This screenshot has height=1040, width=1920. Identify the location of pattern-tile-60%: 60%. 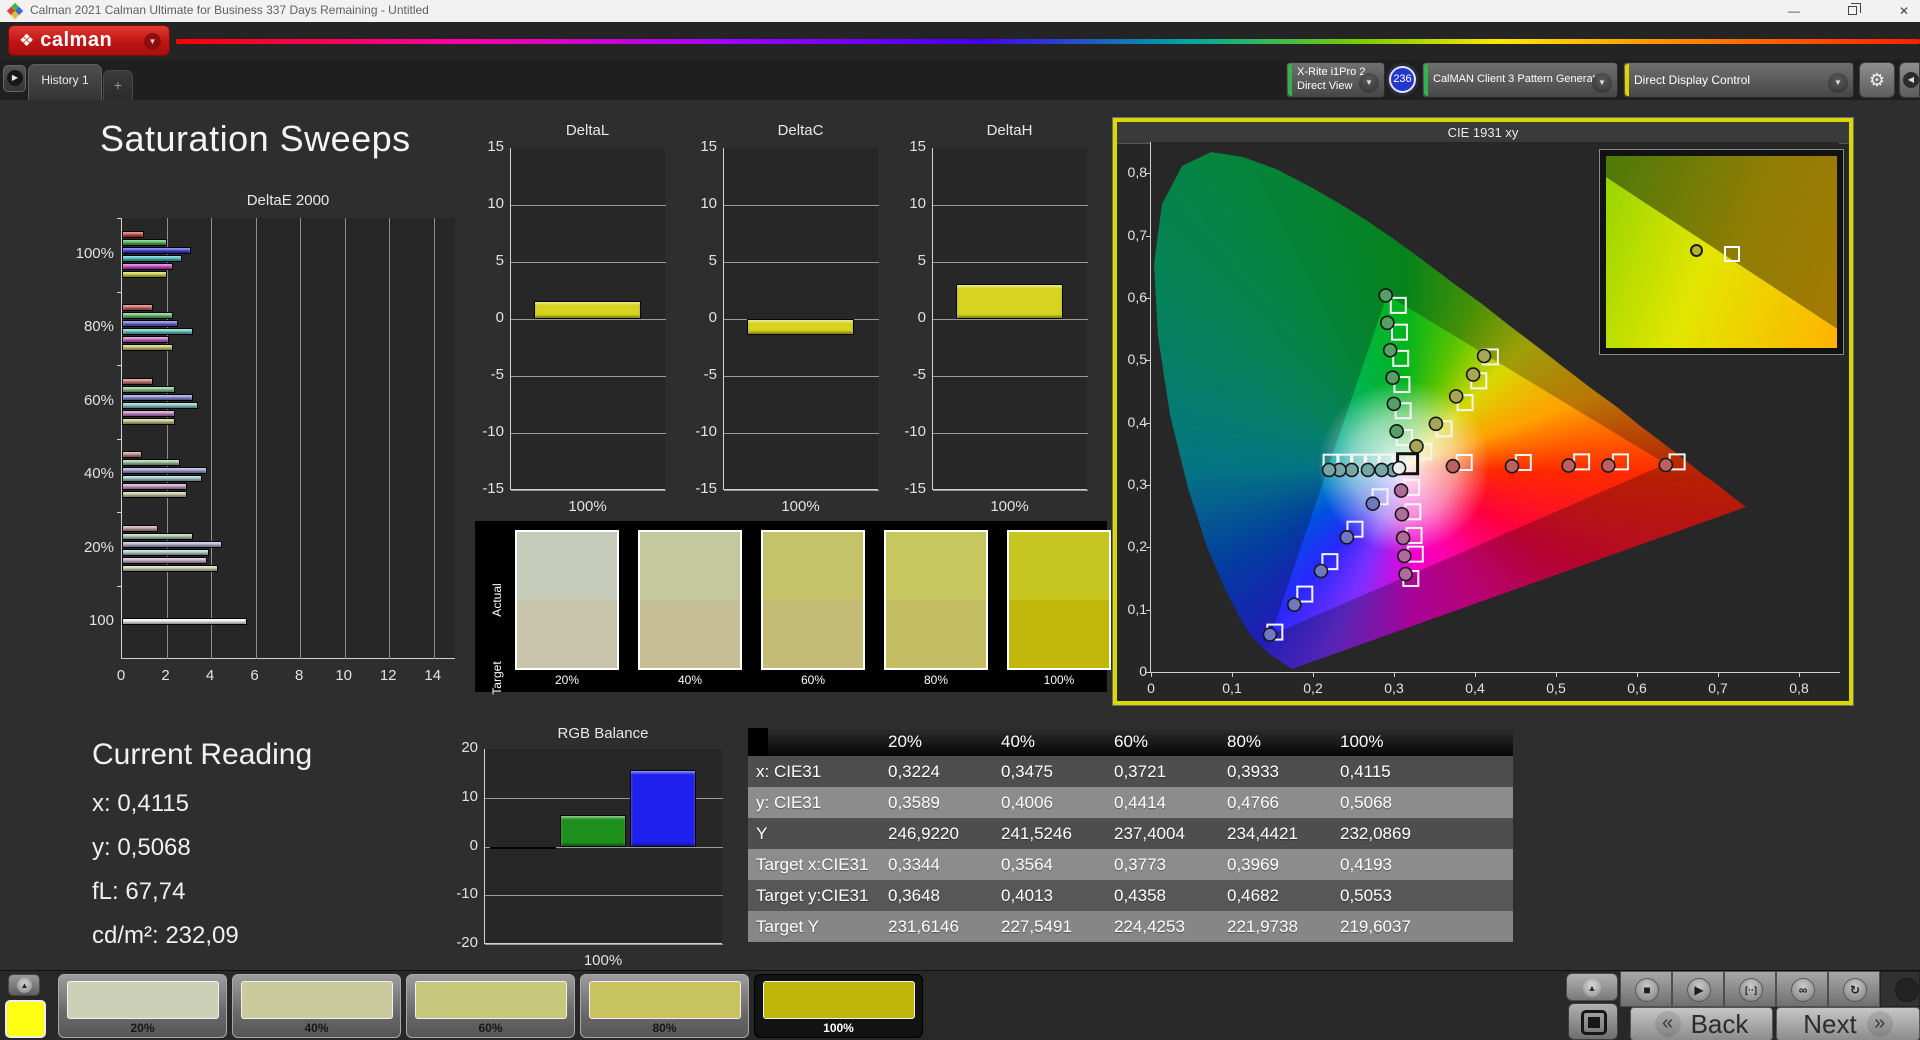
(490, 1006).